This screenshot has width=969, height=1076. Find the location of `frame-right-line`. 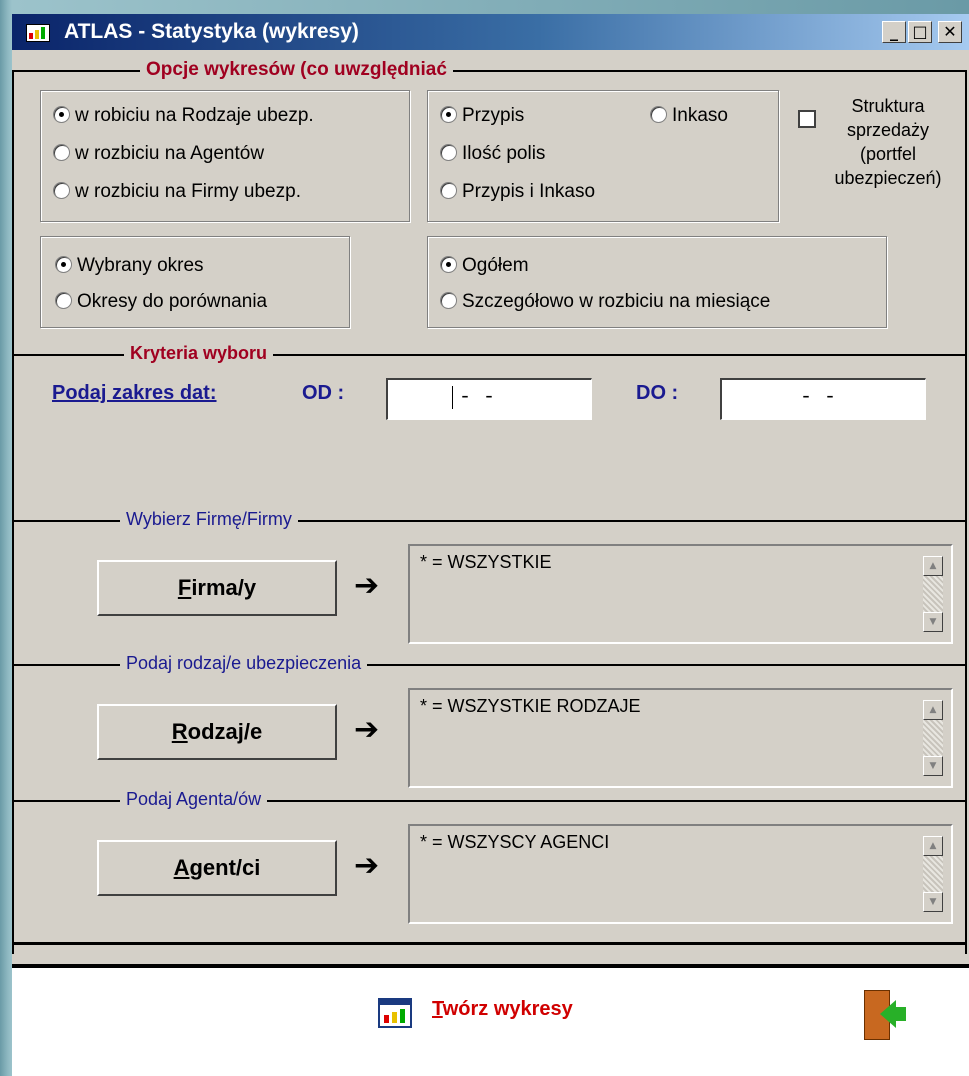

frame-right-line is located at coordinates (966, 512).